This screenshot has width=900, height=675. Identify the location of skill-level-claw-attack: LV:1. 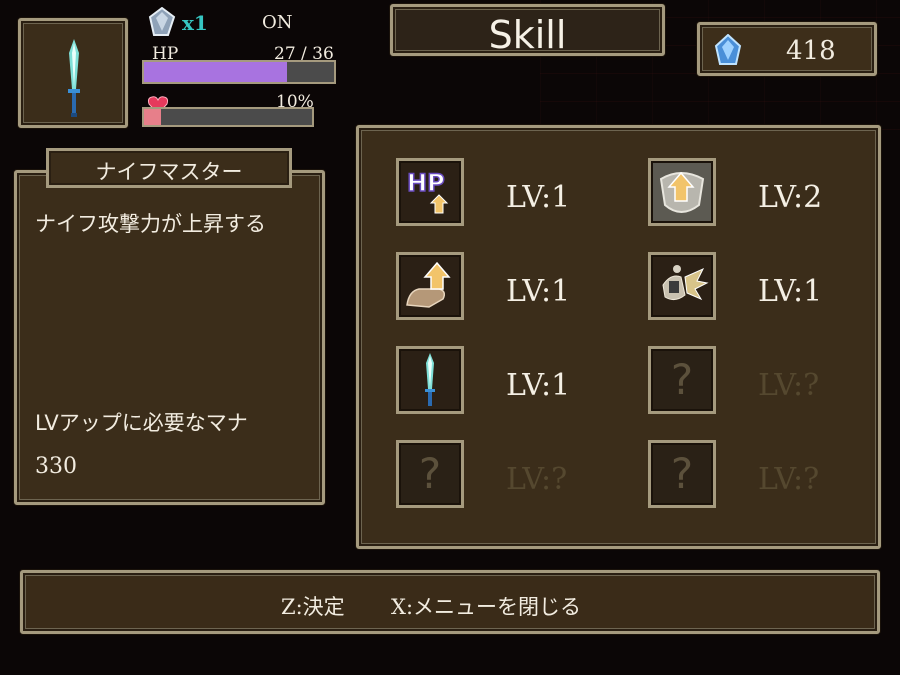
(790, 291).